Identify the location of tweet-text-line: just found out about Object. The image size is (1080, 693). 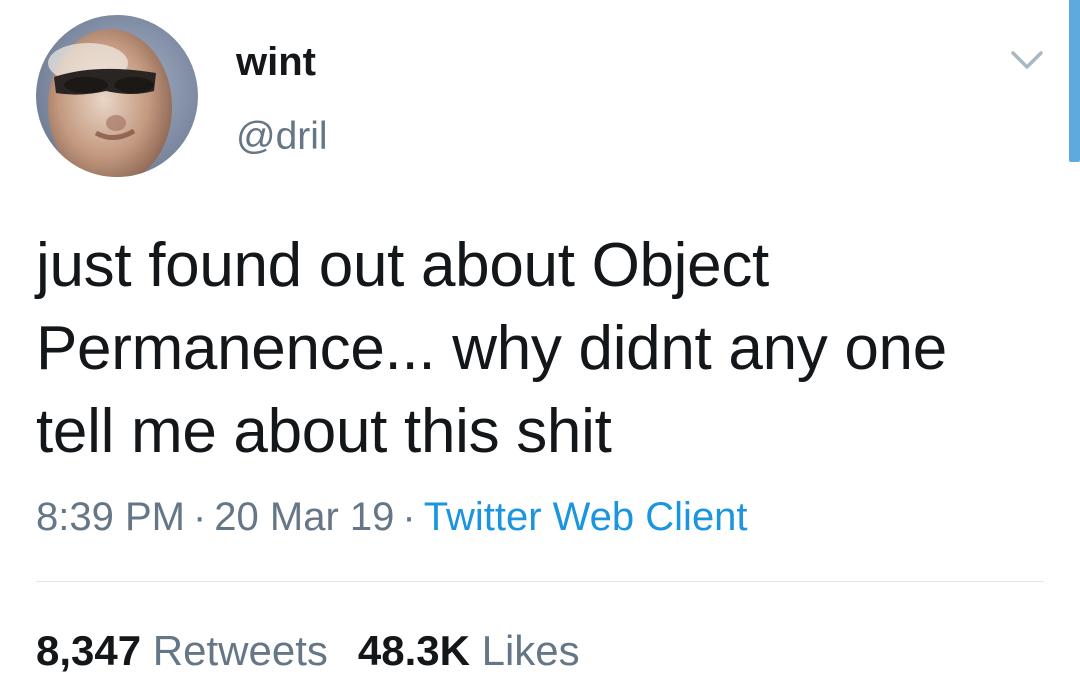
(402, 265).